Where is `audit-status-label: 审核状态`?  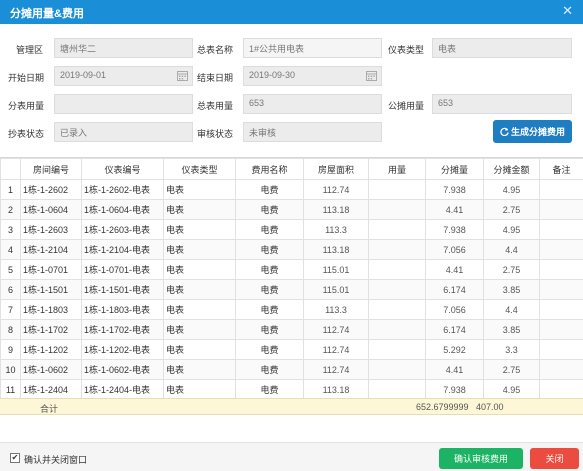
audit-status-label: 审核状态 is located at coordinates (215, 134).